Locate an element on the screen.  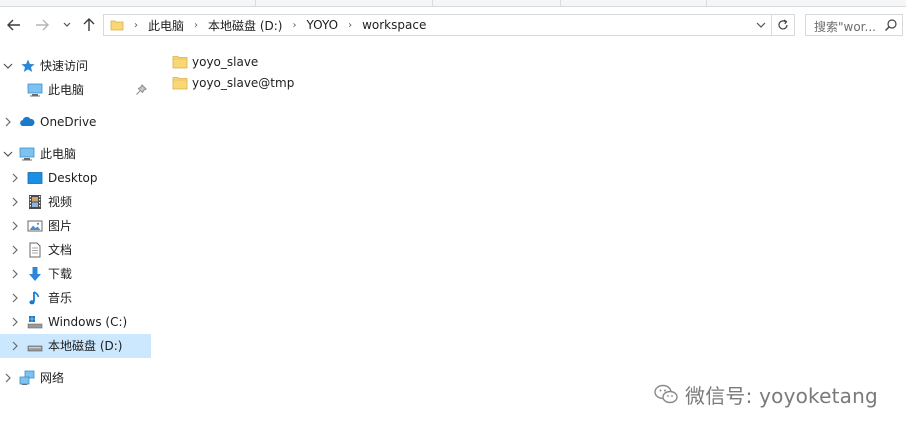
recent-locations-button is located at coordinates (67, 25).